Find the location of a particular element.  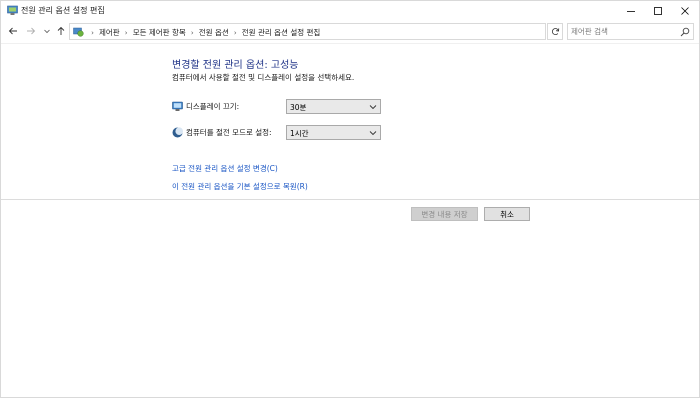

breadcrumb-item: 제어판 is located at coordinates (109, 32).